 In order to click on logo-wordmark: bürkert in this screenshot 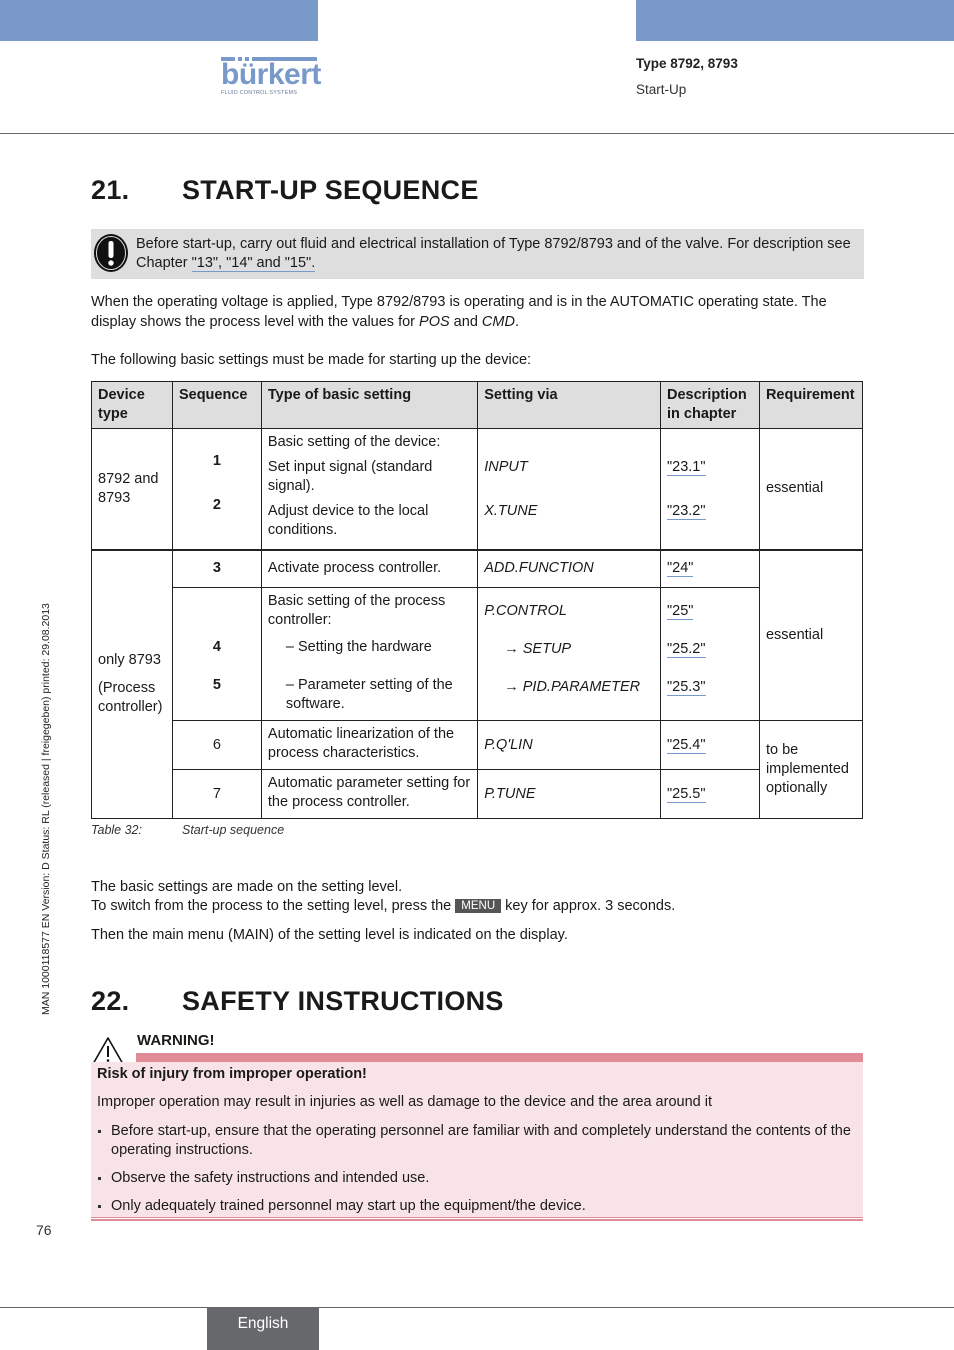, I will do `click(271, 74)`.